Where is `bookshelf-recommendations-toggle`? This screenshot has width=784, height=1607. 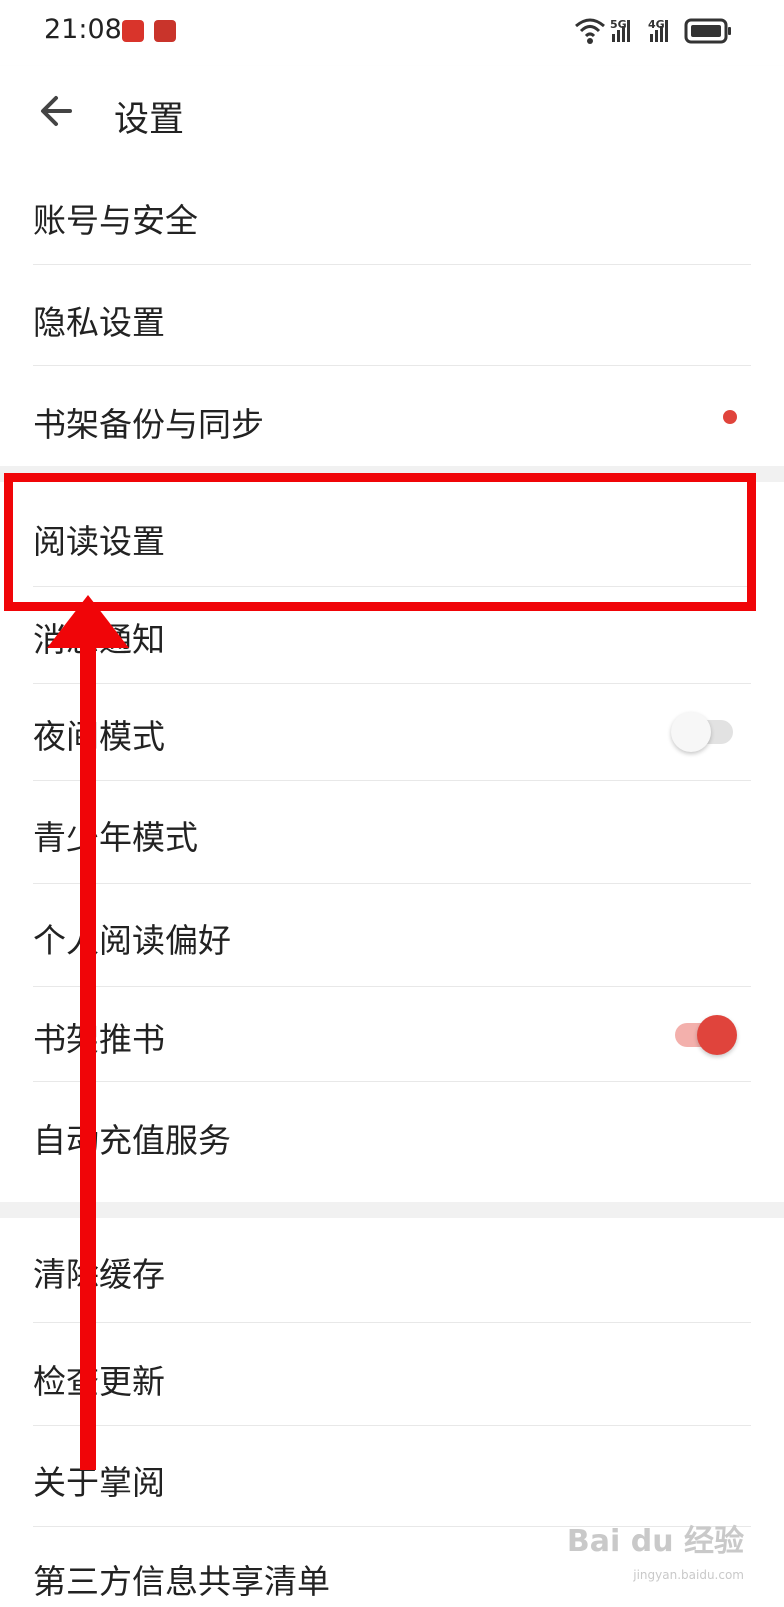
bookshelf-recommendations-toggle is located at coordinates (704, 1035).